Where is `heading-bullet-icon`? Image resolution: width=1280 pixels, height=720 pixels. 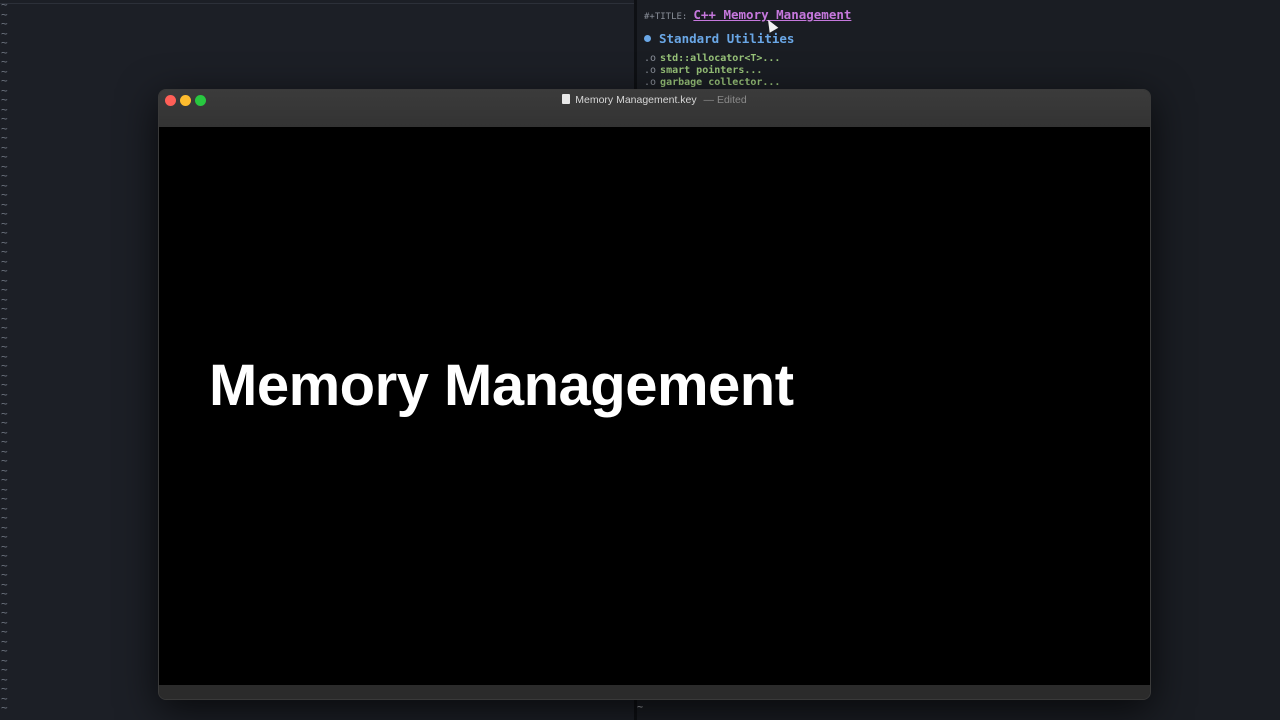 heading-bullet-icon is located at coordinates (647, 38).